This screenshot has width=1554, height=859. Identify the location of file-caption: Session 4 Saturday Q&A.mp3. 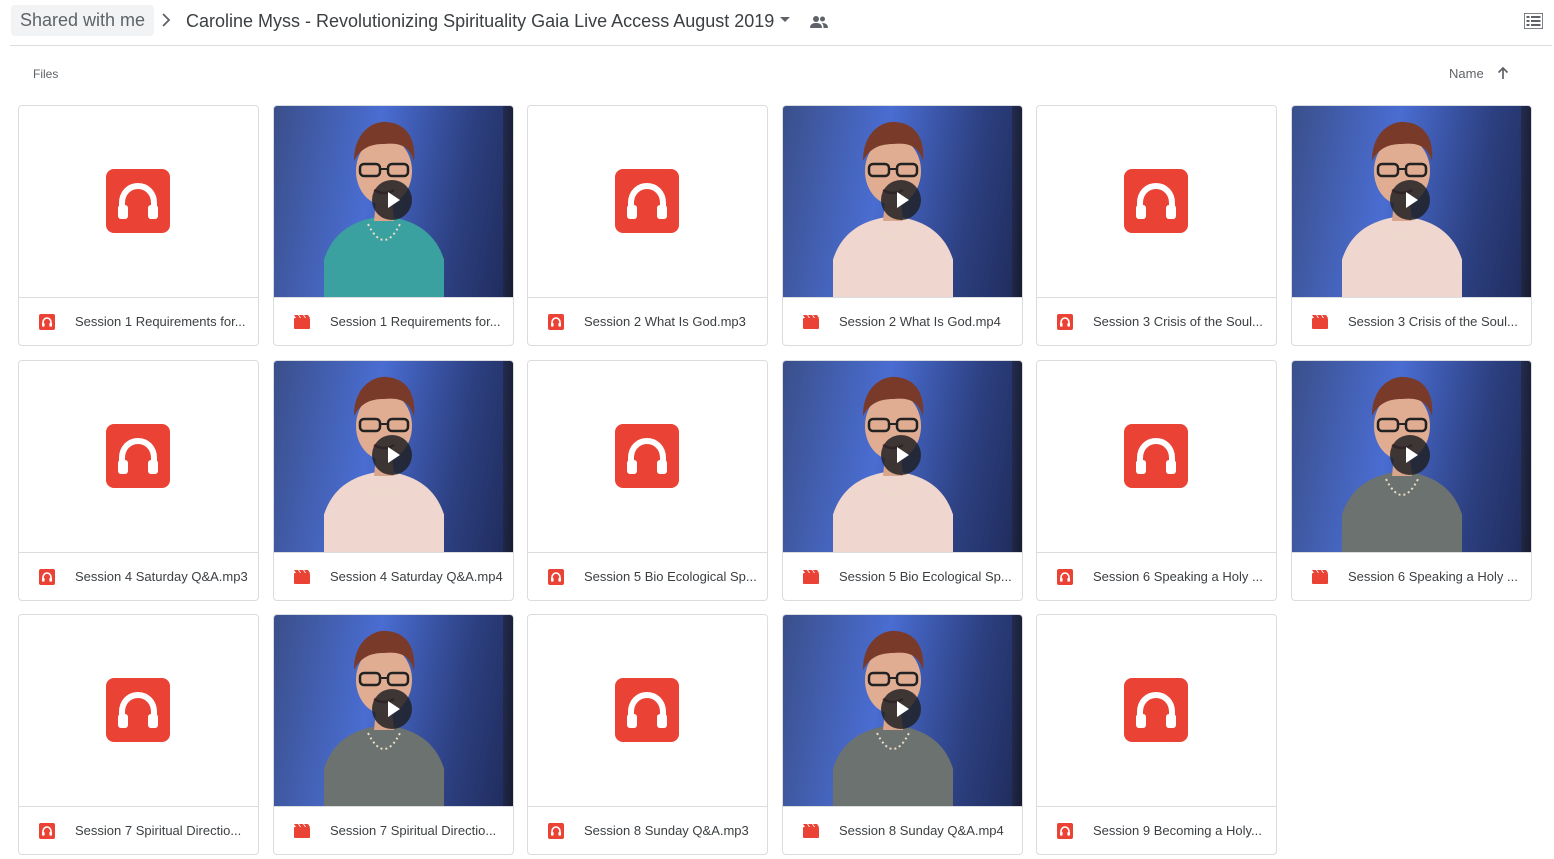
(138, 576).